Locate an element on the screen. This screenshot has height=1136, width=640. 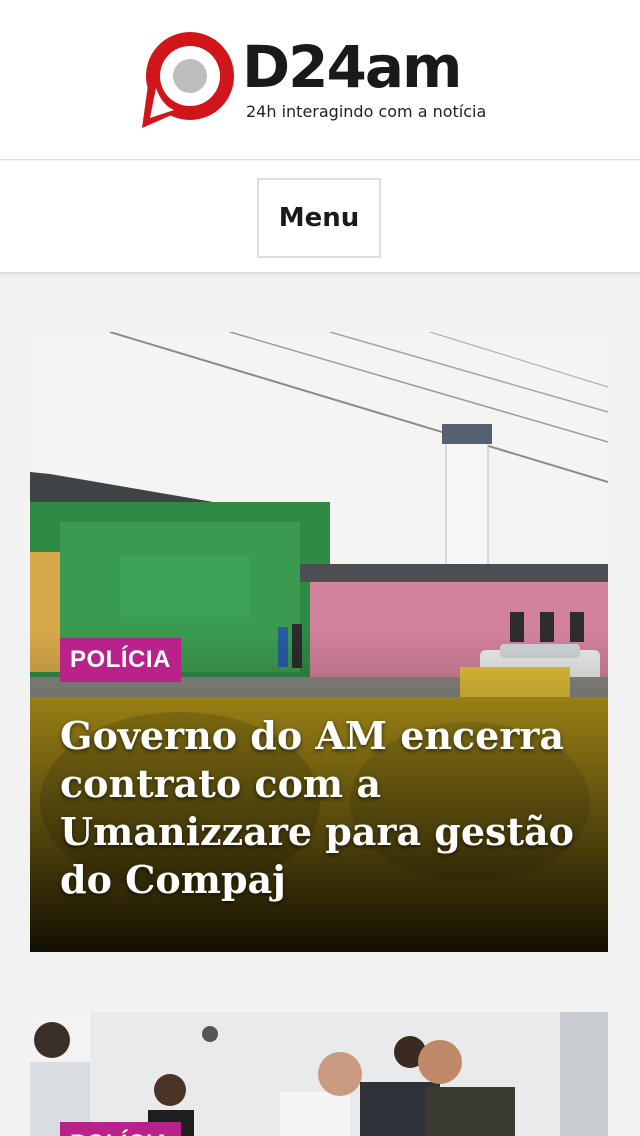
logo-pin-icon is located at coordinates (188, 80).